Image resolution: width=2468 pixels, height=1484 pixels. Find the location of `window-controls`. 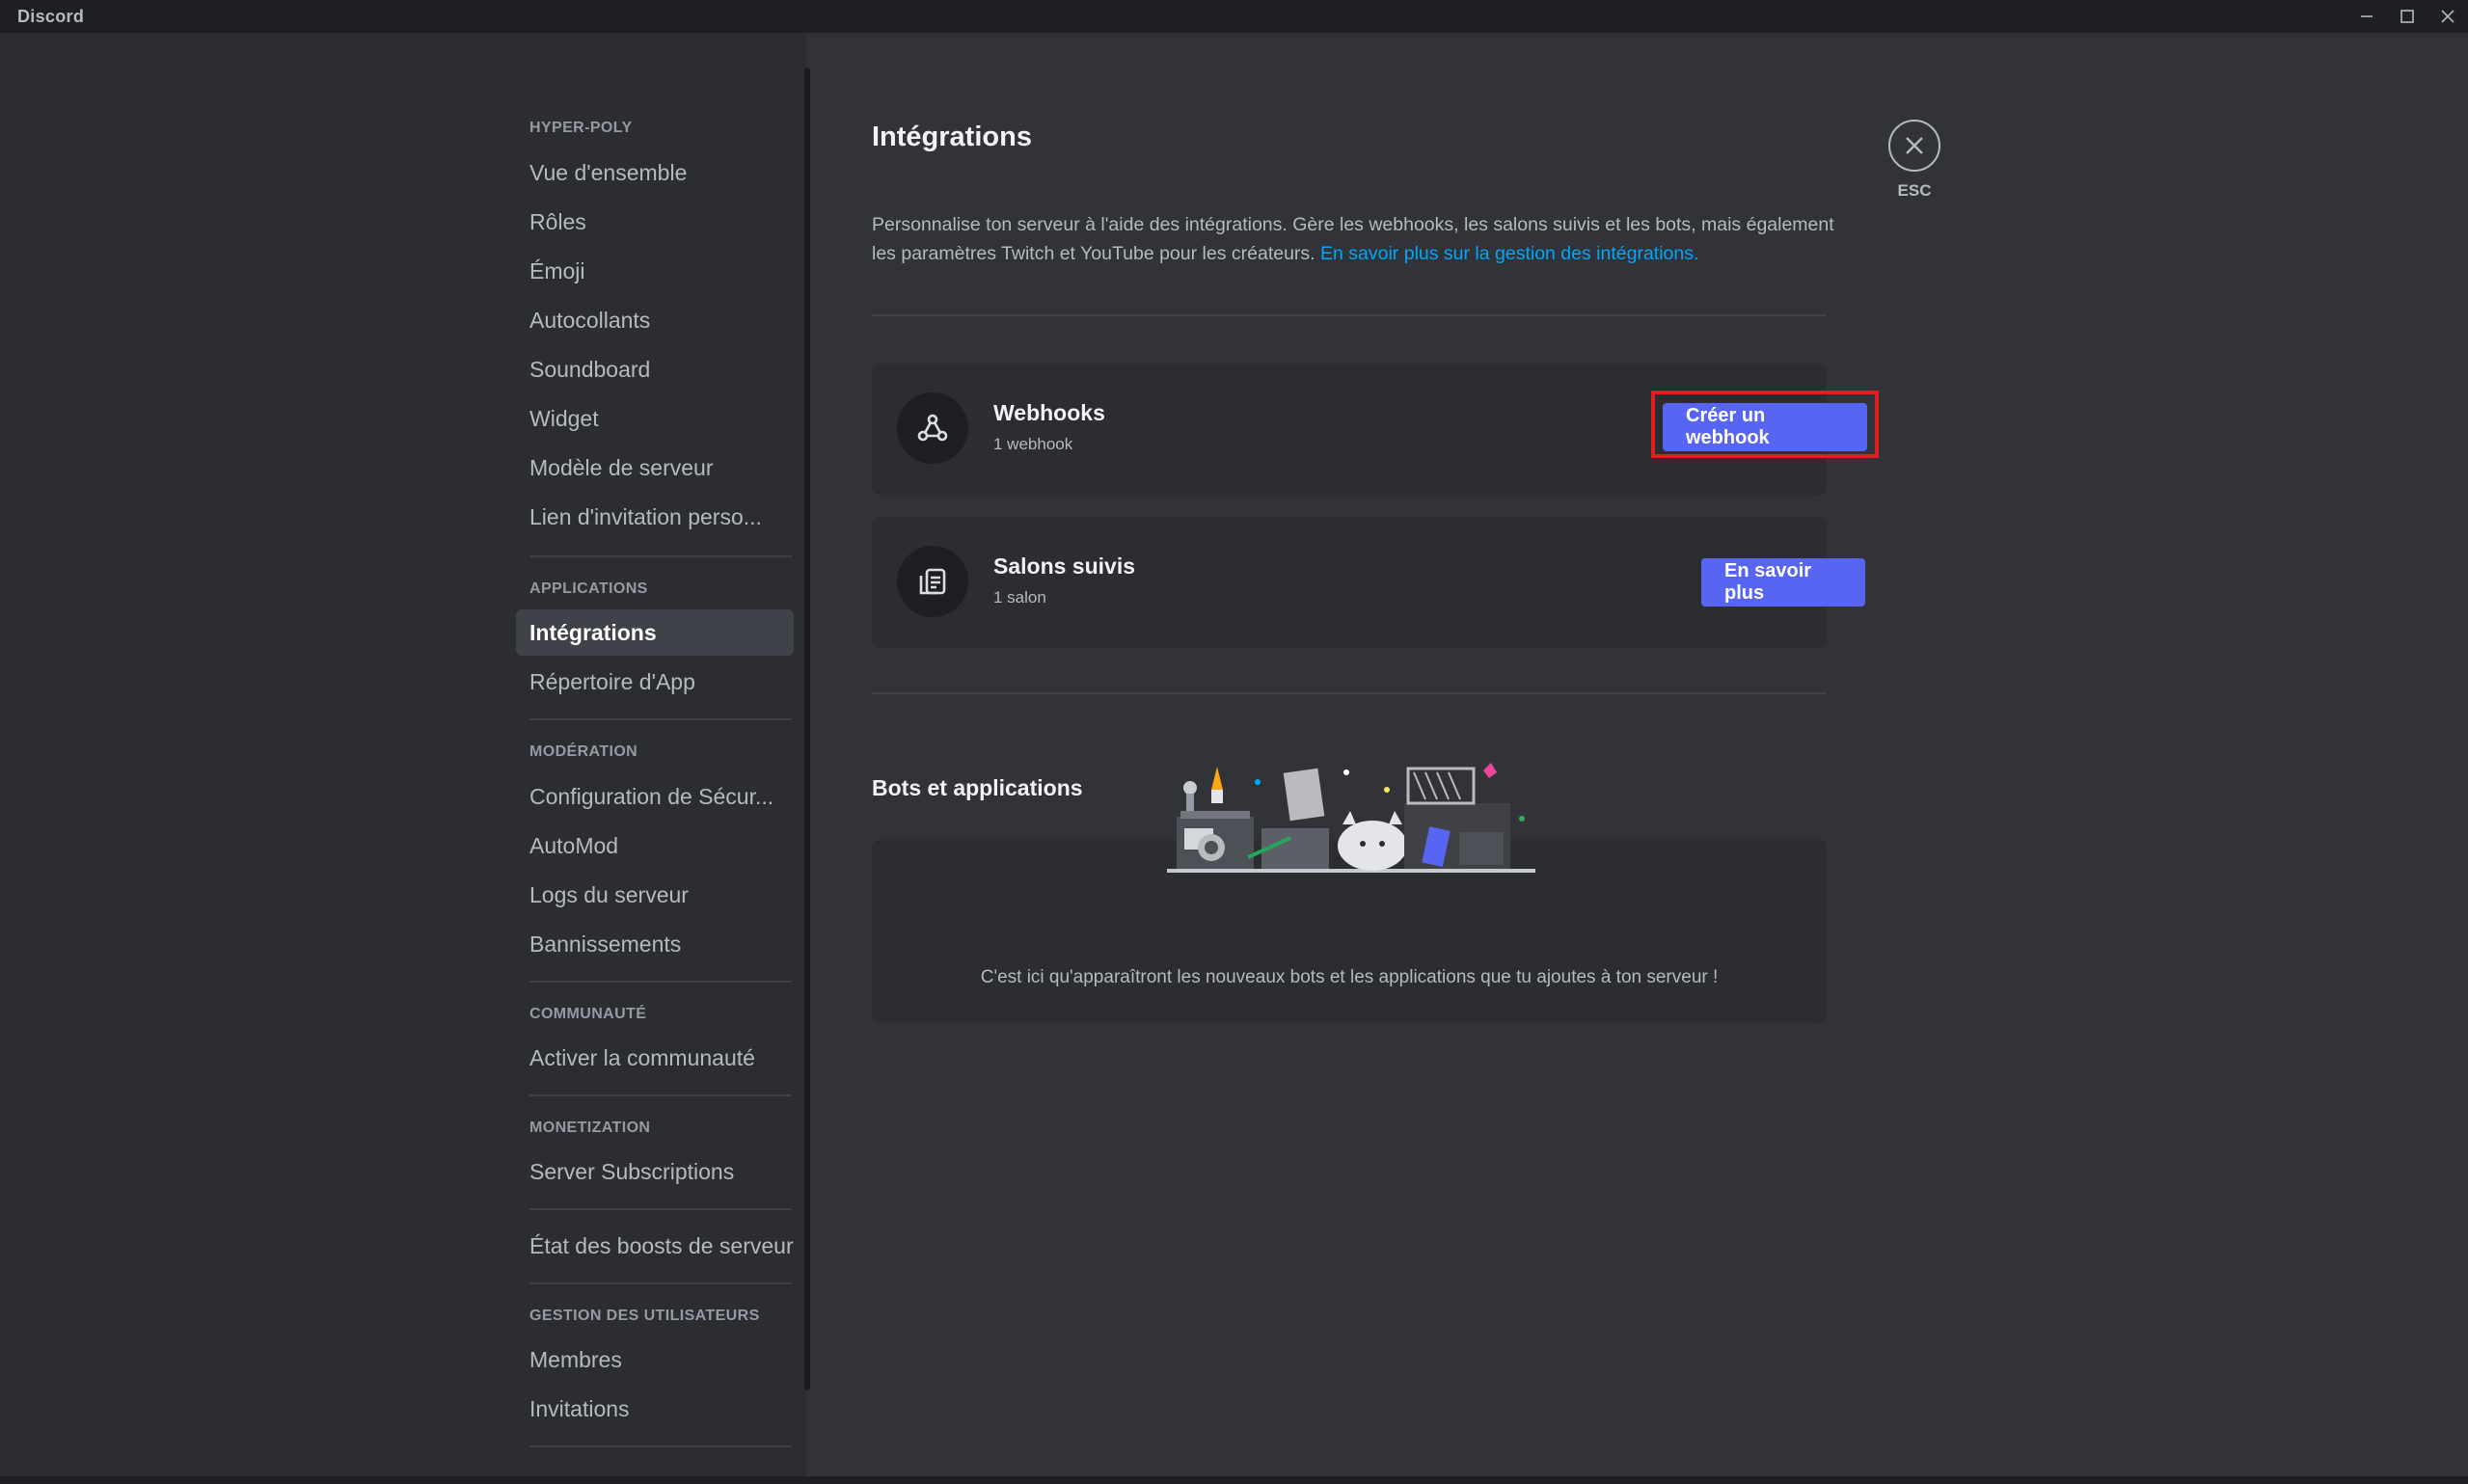

window-controls is located at coordinates (2407, 16).